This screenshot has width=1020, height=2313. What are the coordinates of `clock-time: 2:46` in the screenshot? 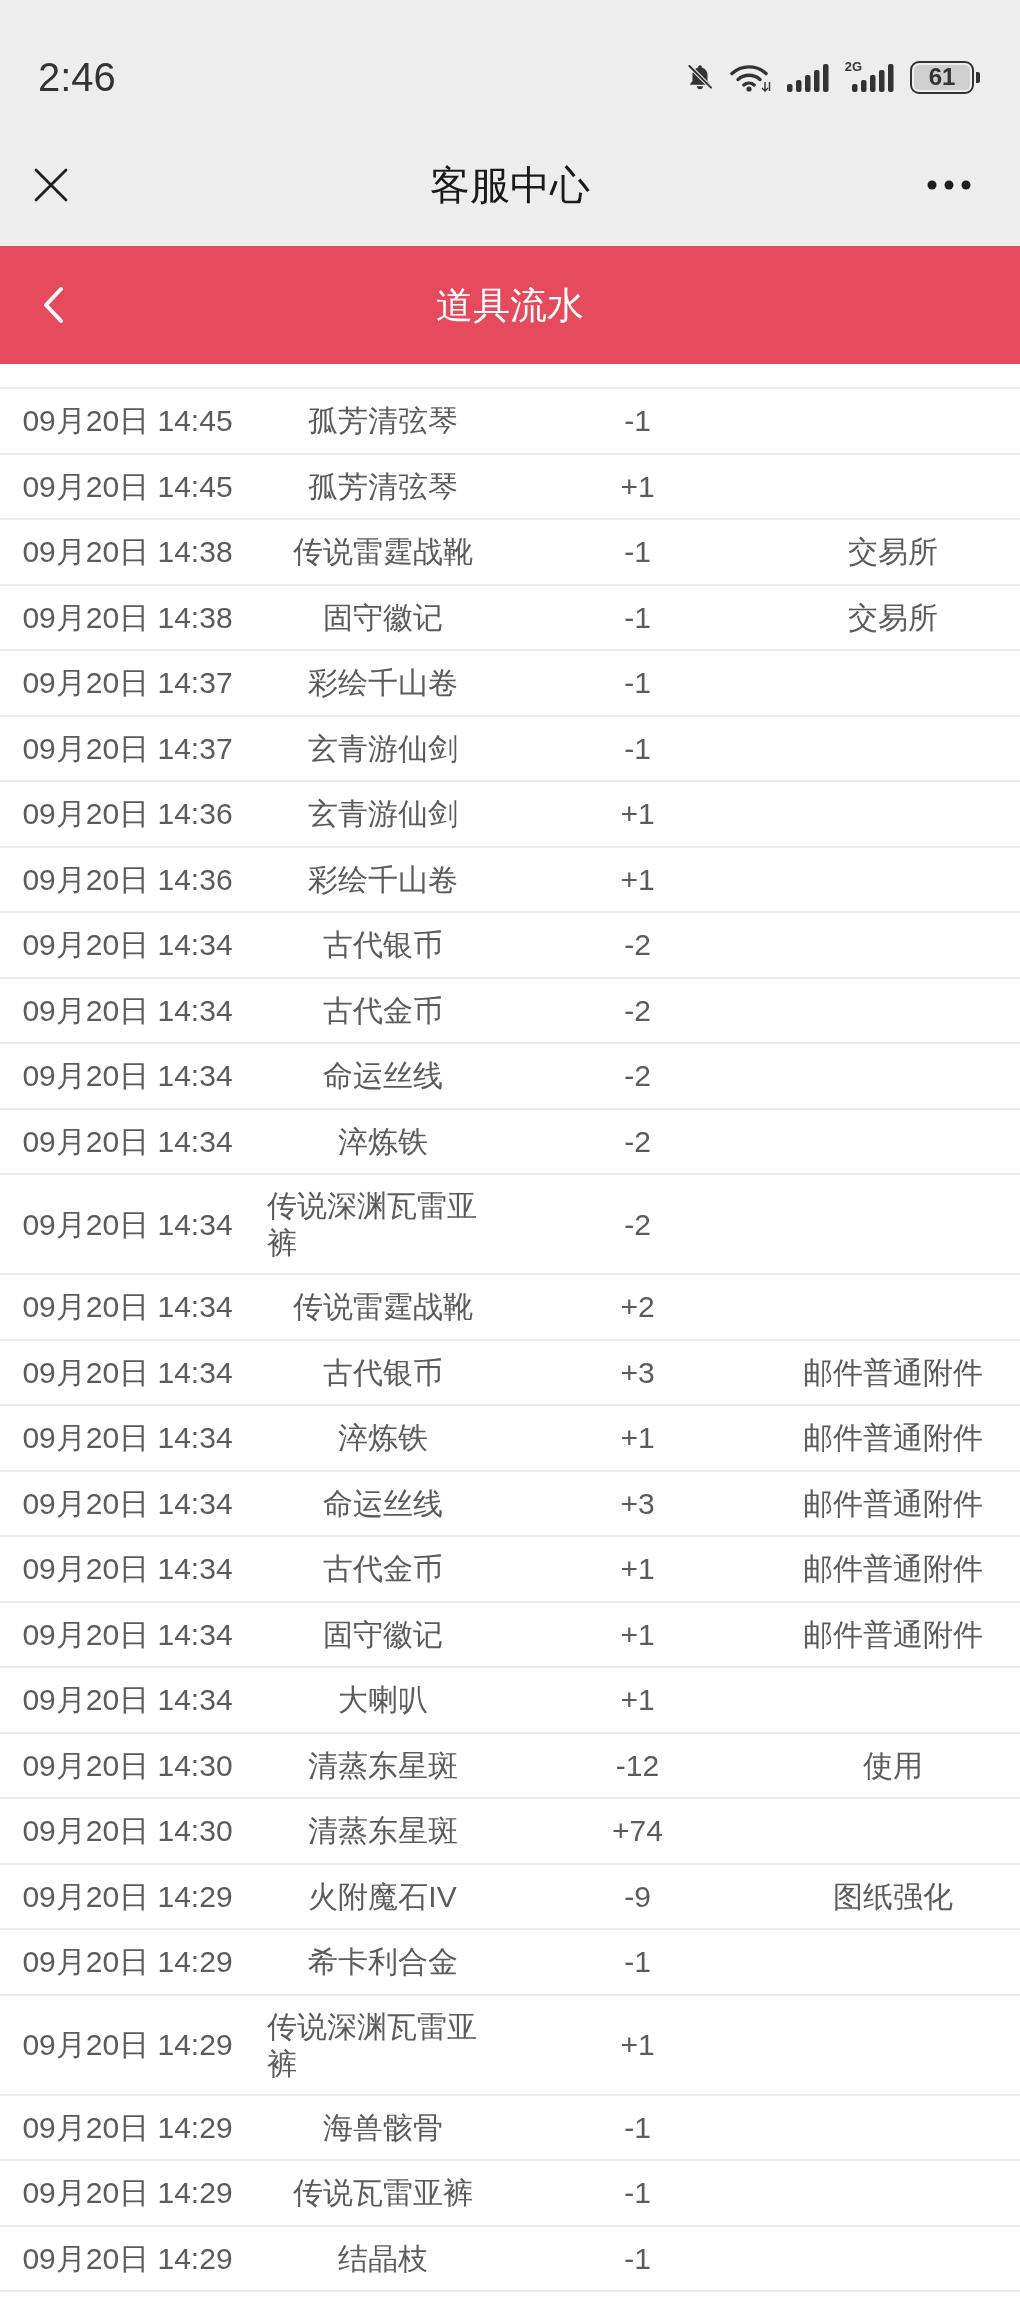 It's located at (77, 77).